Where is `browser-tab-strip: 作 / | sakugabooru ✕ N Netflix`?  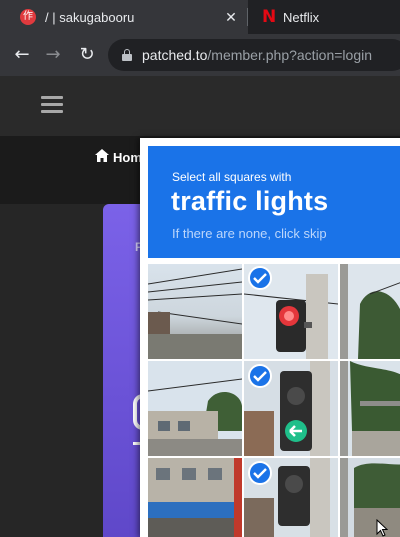 browser-tab-strip: 作 / | sakugabooru ✕ N Netflix is located at coordinates (200, 17).